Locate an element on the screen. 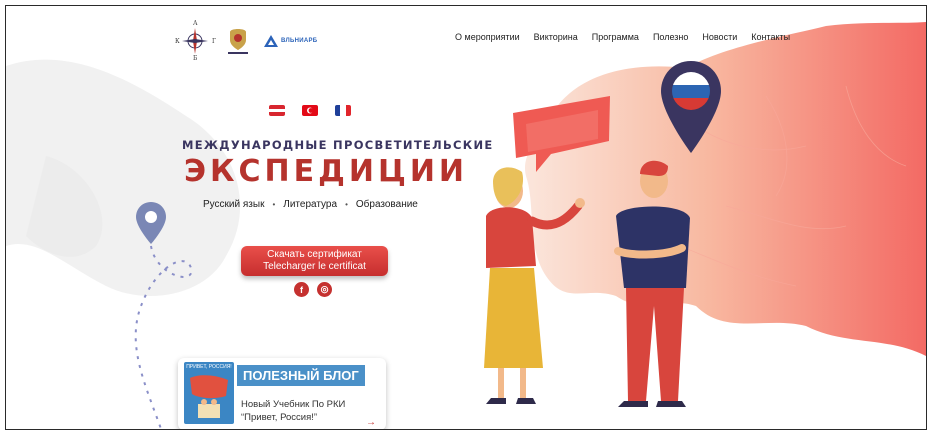 The width and height of the screenshot is (932, 440). nav-about: О мероприятии is located at coordinates (487, 37).